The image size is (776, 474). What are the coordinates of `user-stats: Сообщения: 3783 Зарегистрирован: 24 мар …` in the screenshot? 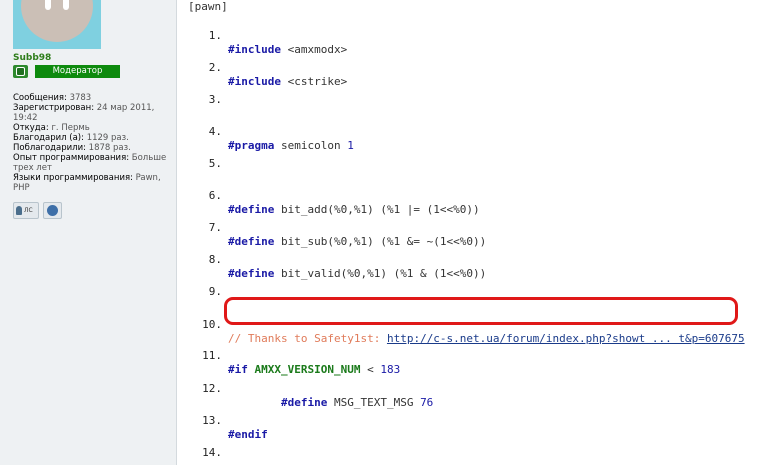 It's located at (93, 143).